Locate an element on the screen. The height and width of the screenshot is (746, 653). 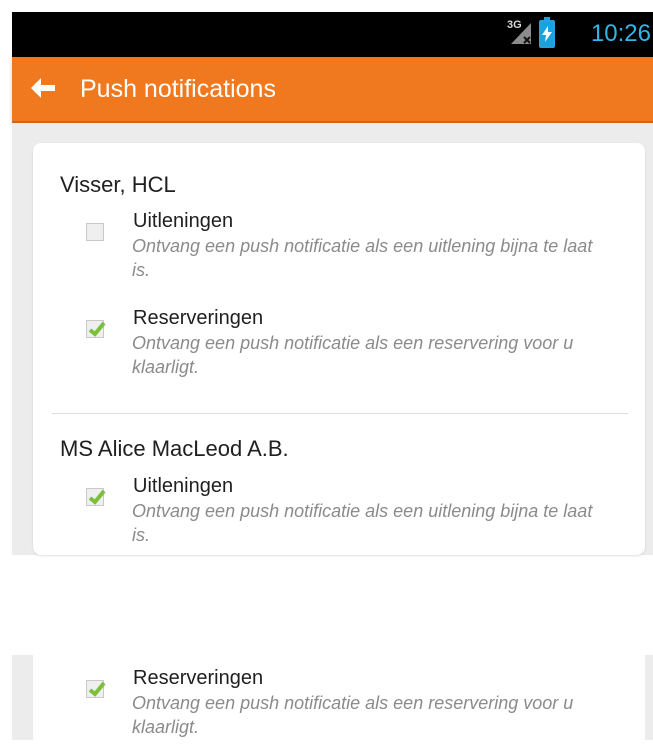
account-title: MS Alice MacLeod A.B. is located at coordinates (174, 448).